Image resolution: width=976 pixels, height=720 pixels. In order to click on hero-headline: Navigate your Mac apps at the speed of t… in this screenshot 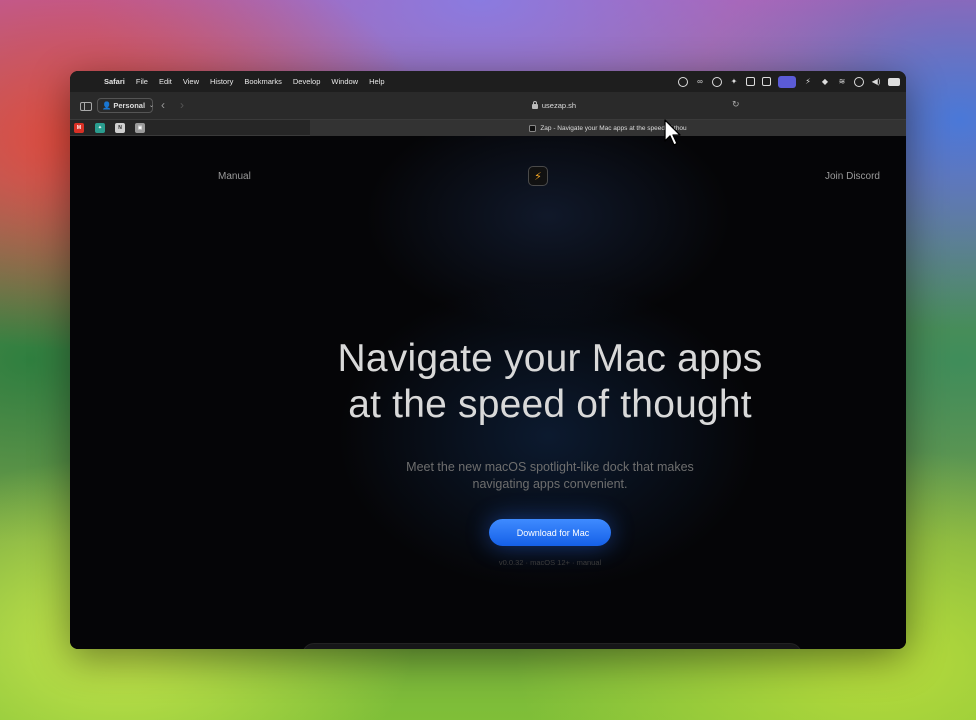, I will do `click(550, 382)`.